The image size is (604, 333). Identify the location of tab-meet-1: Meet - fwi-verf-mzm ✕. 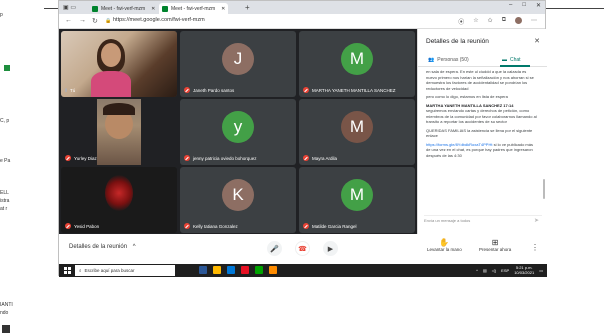
(123, 8).